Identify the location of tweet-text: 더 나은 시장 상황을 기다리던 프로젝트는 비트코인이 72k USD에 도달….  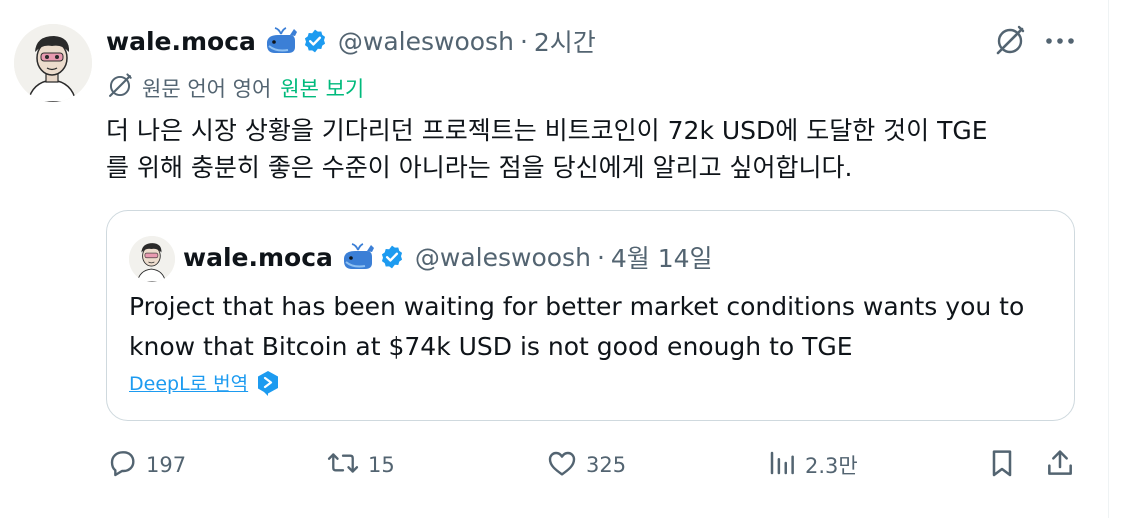
(596, 149).